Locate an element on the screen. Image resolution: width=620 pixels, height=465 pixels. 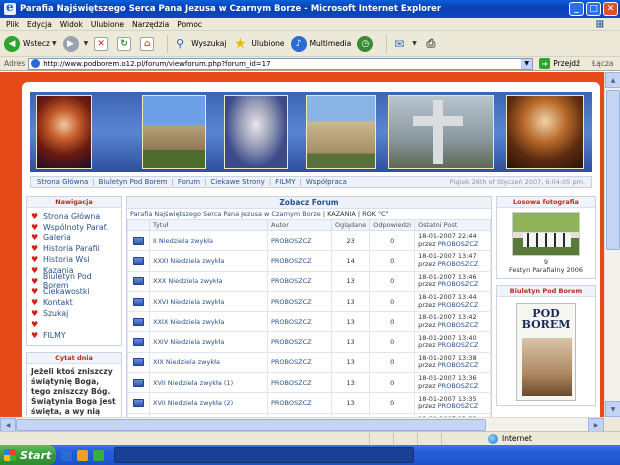
search-button: ⚲ Wyszukaj is located at coordinates (199, 44).